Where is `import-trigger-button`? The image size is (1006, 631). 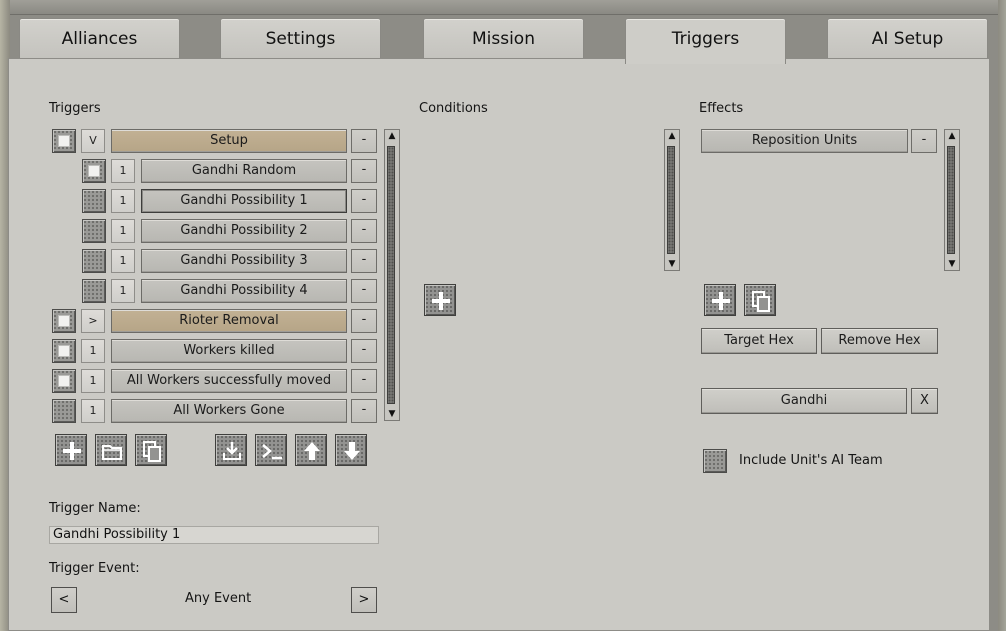
import-trigger-button is located at coordinates (231, 450).